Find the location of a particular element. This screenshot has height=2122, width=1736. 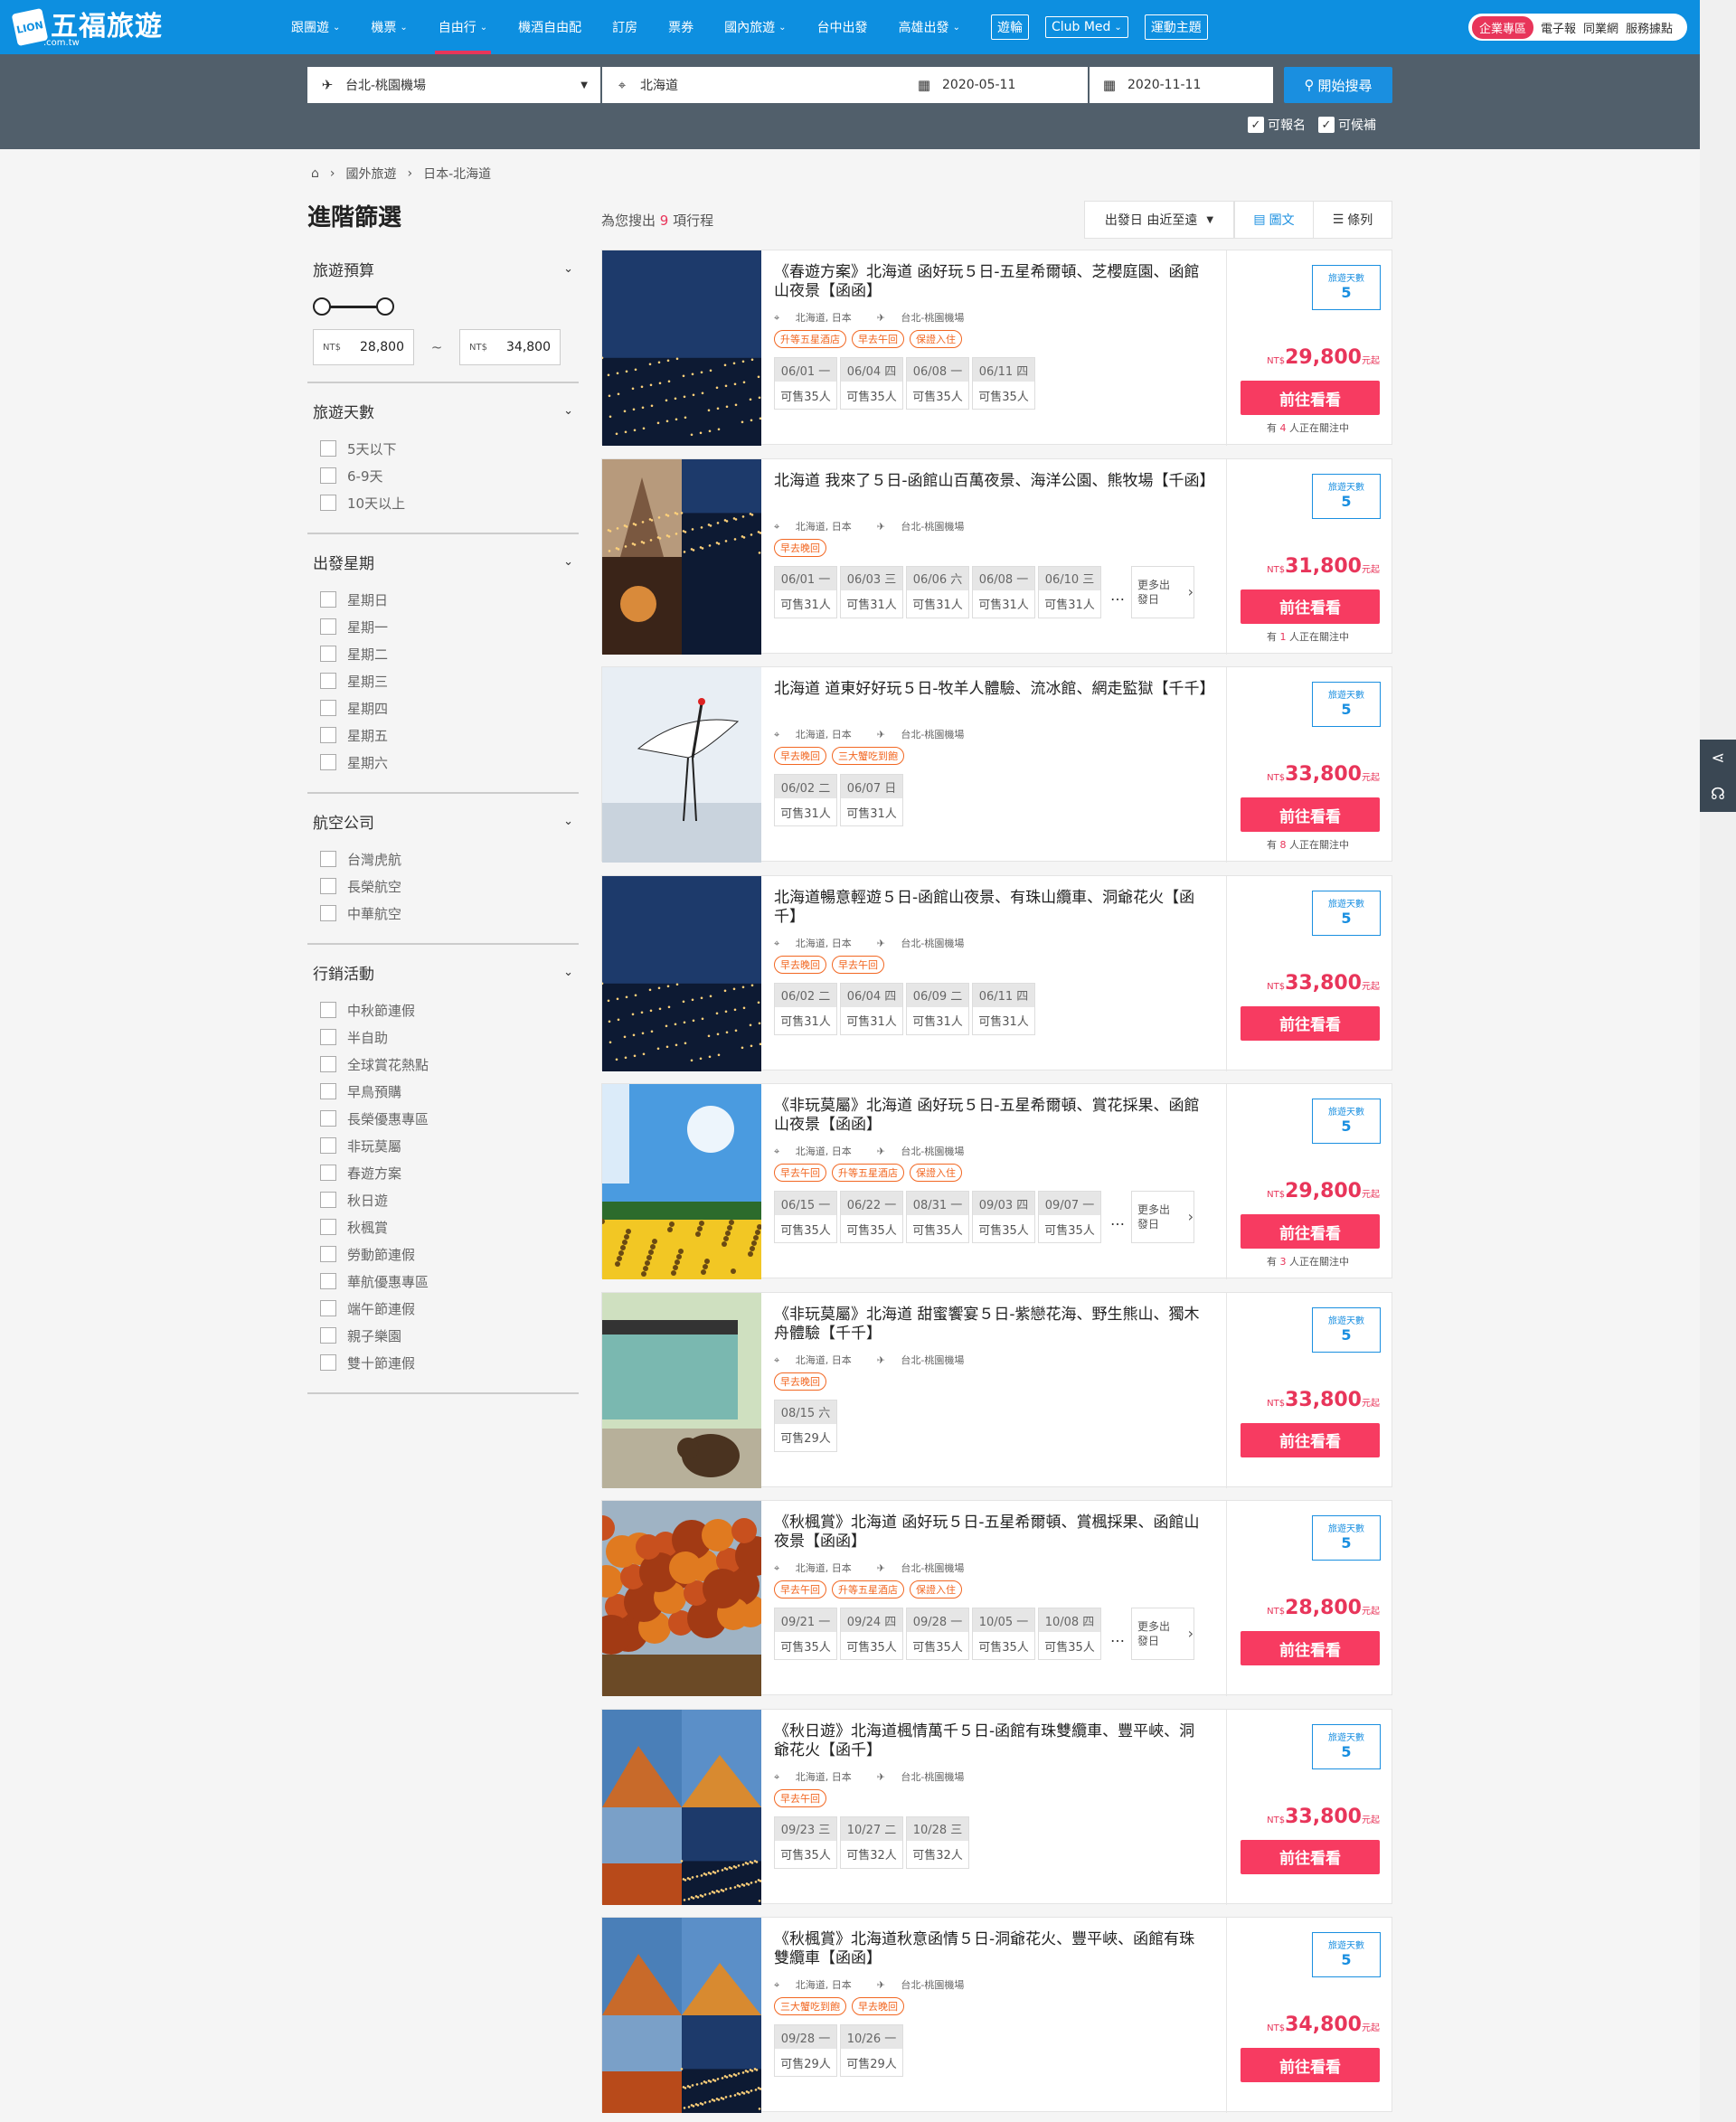

departure-date: 09/23 三可售35人 is located at coordinates (805, 1842).